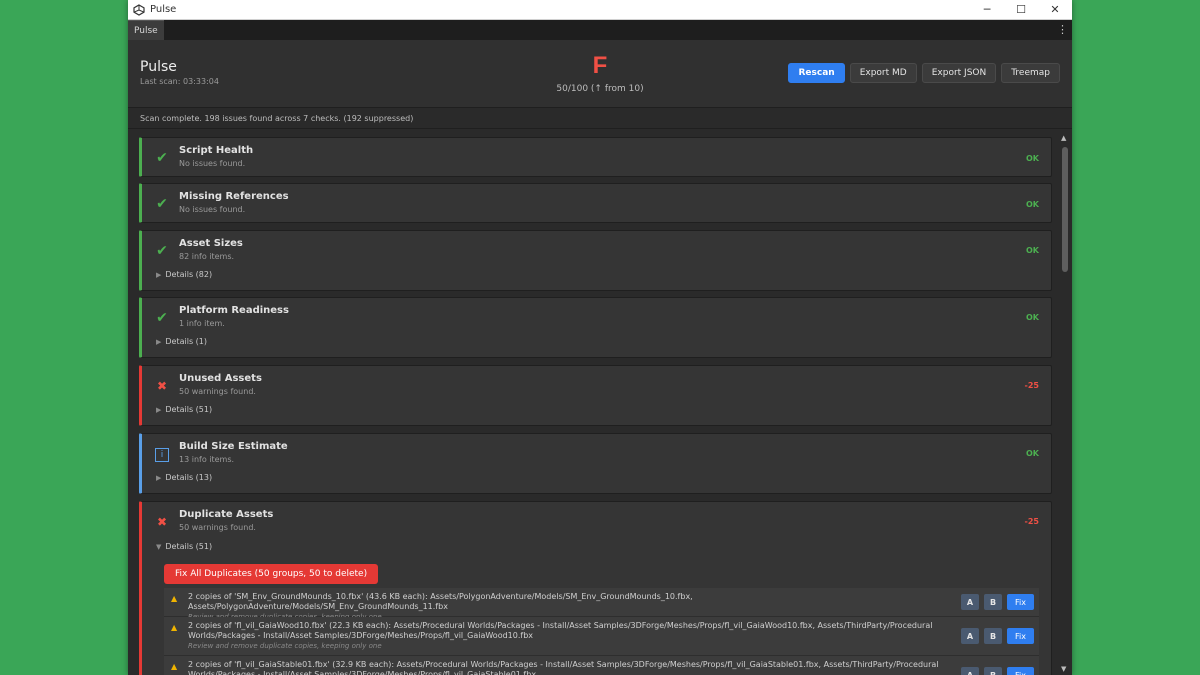  What do you see at coordinates (159, 546) in the screenshot?
I see `triangle-down-icon: ▼` at bounding box center [159, 546].